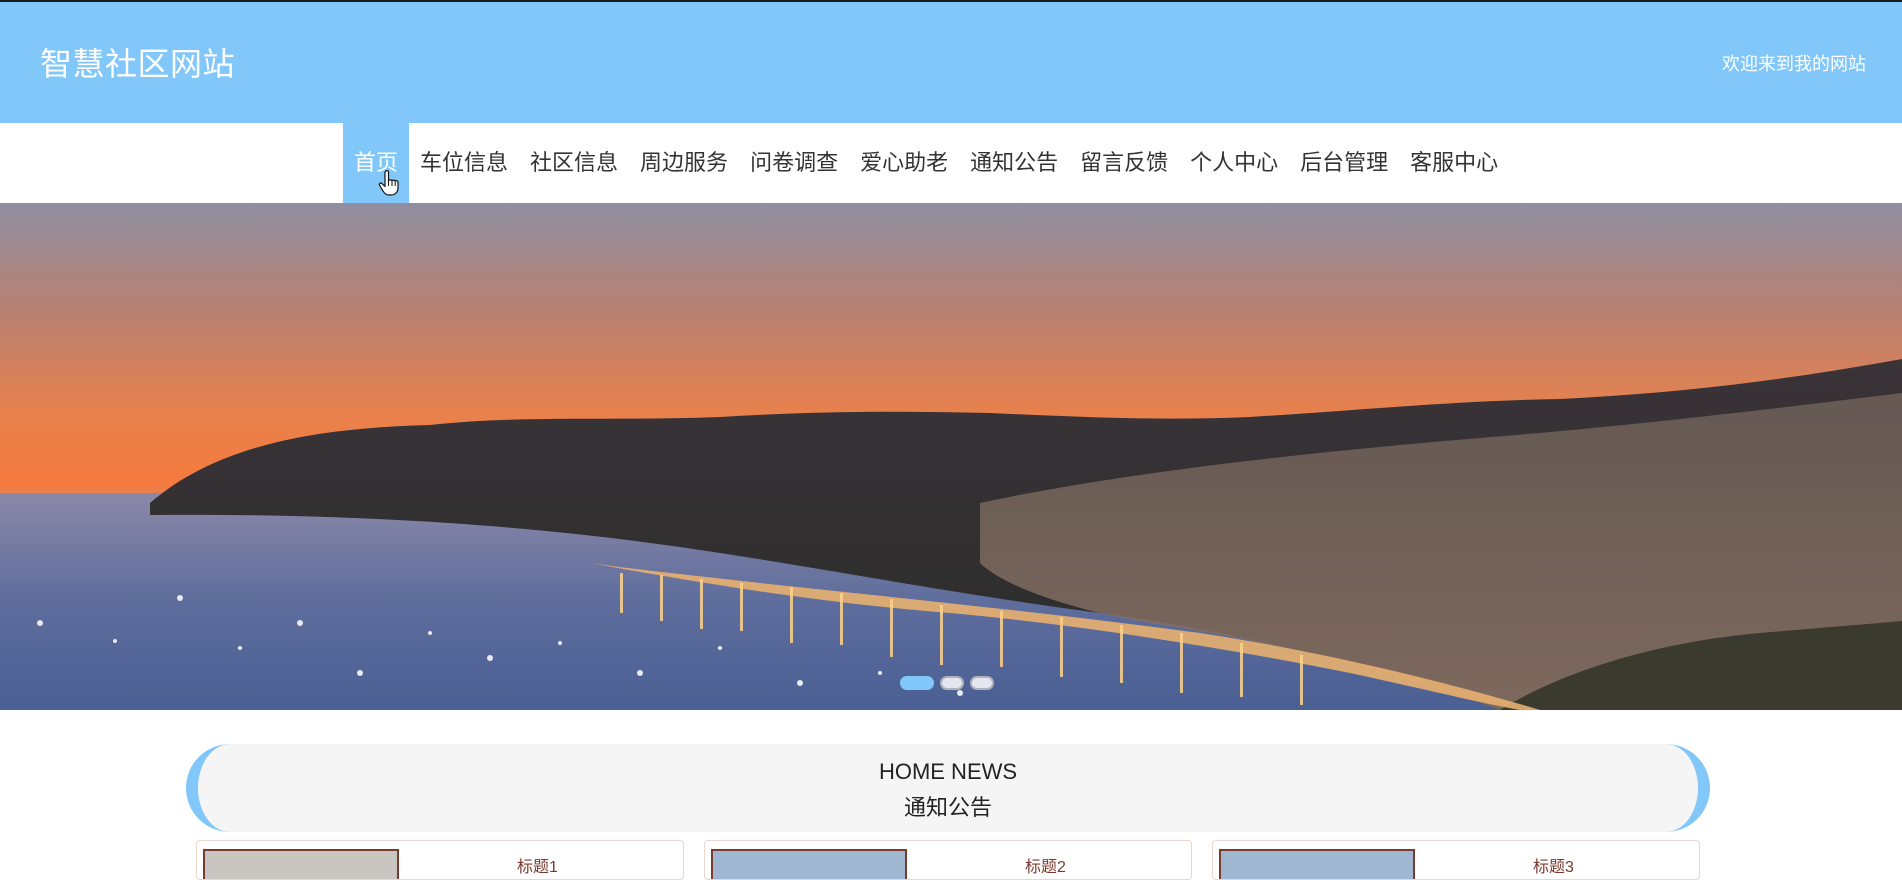 The image size is (1902, 880). I want to click on nav-item-feedback: 留言反馈, so click(1124, 163).